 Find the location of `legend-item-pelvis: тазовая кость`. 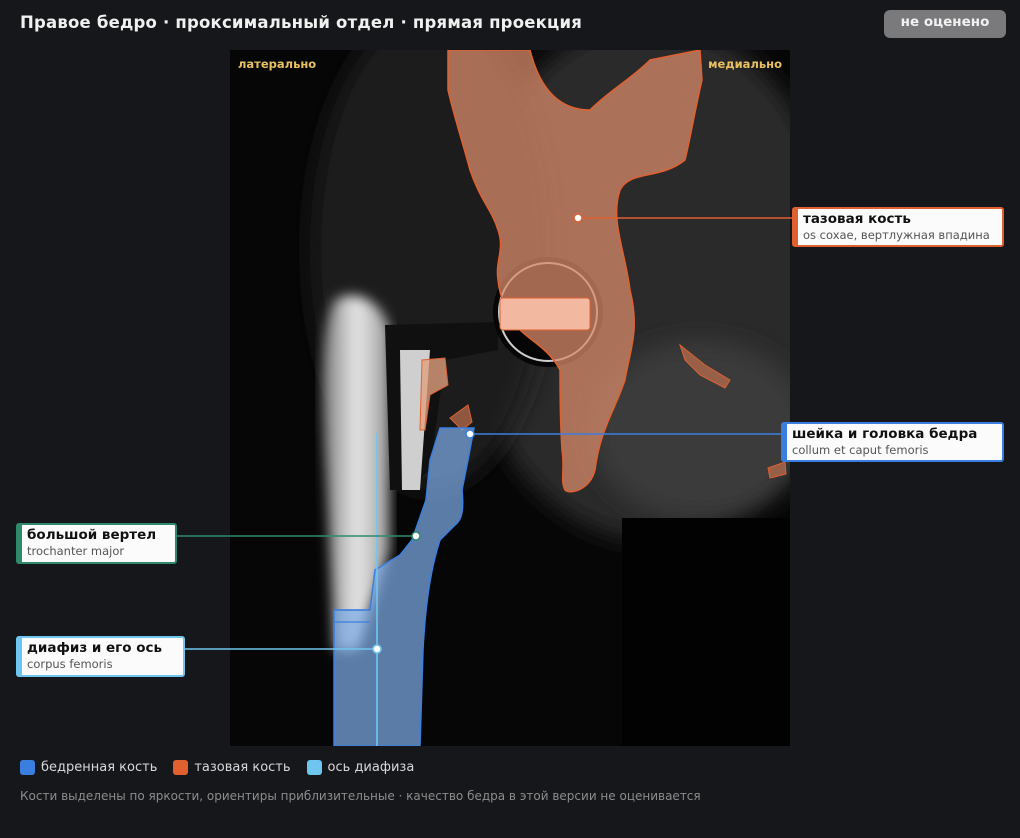

legend-item-pelvis: тазовая кость is located at coordinates (232, 767).